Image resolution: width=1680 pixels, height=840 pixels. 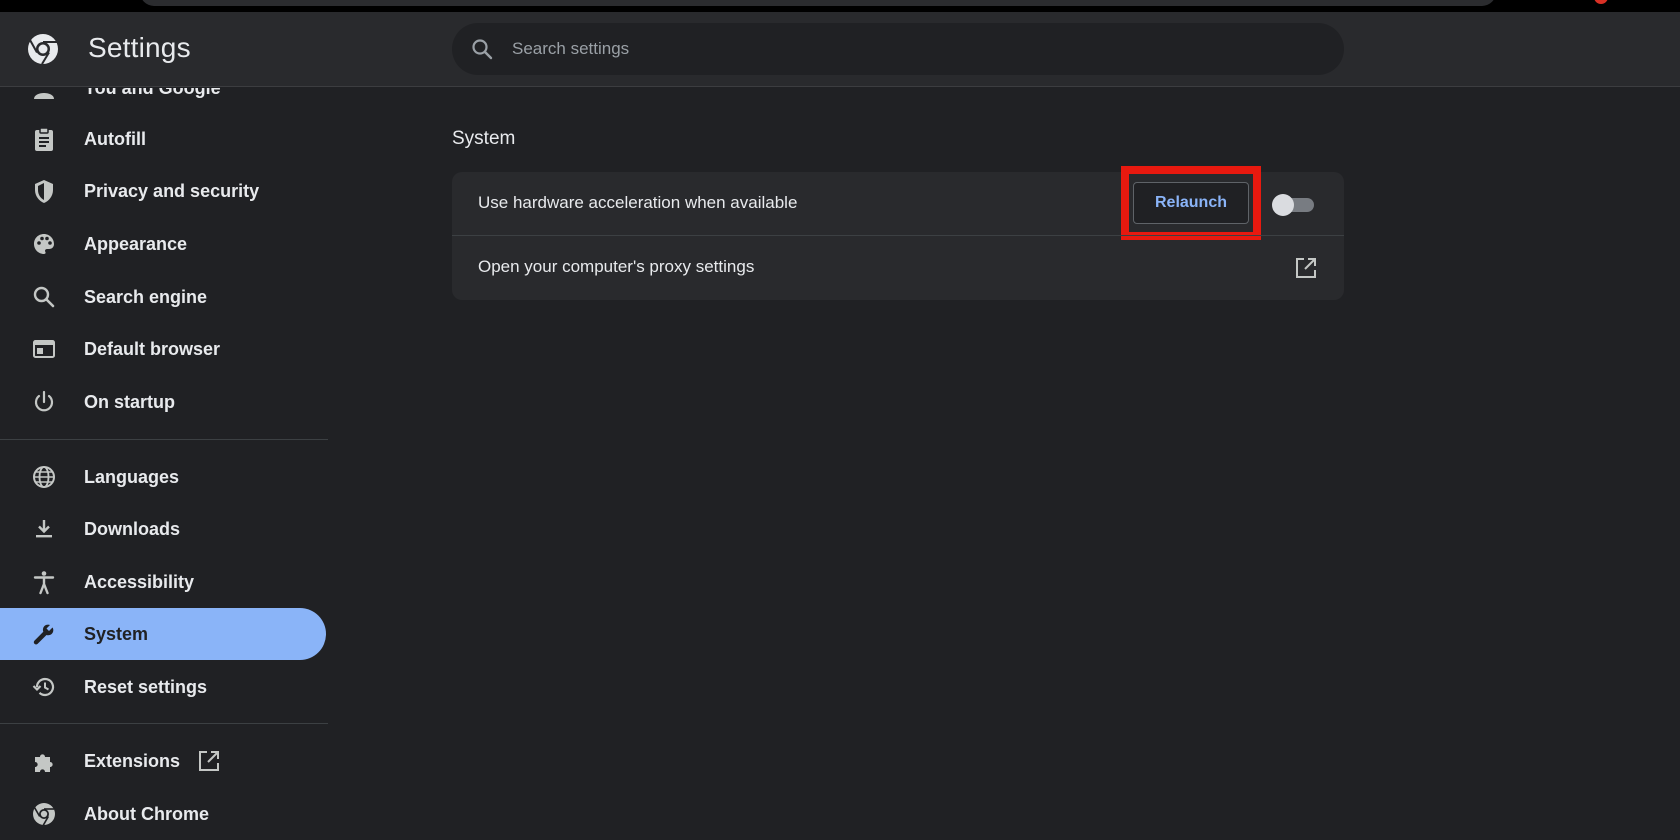 I want to click on puzzle-icon, so click(x=44, y=763).